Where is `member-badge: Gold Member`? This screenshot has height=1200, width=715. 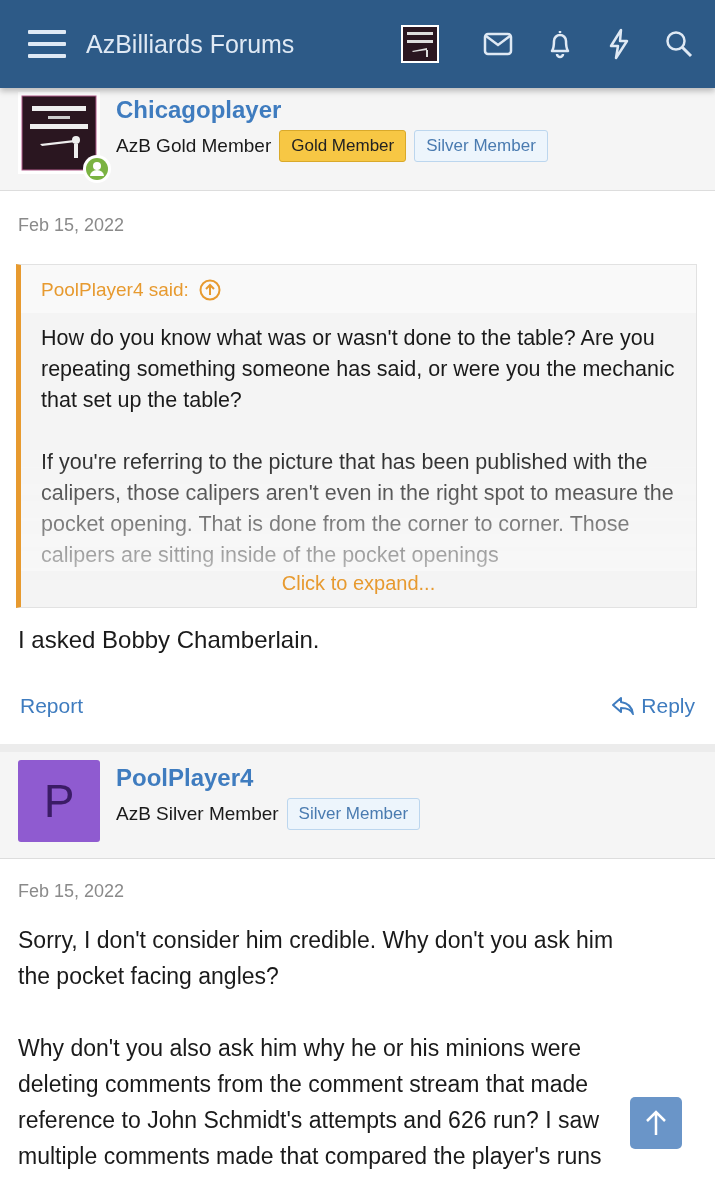 member-badge: Gold Member is located at coordinates (343, 146).